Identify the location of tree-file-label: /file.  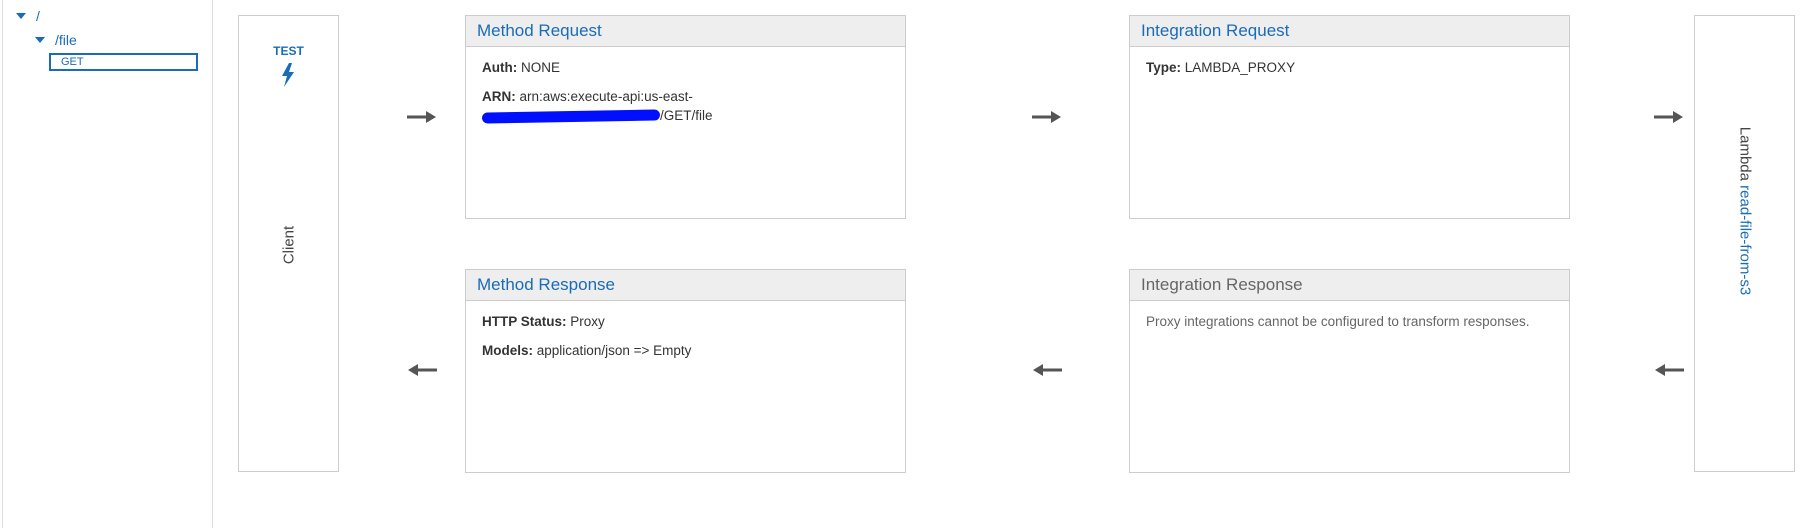
(66, 40).